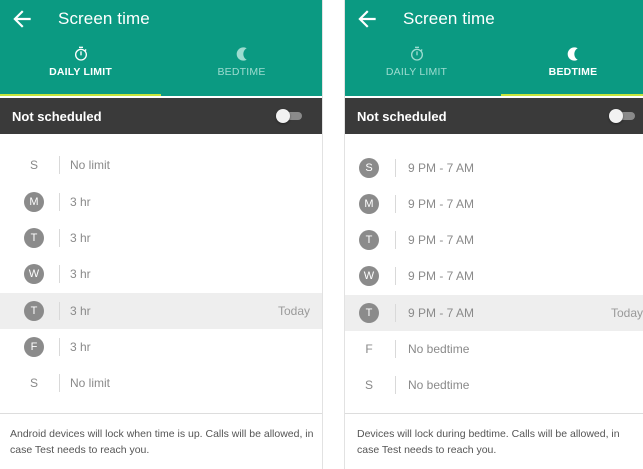 The width and height of the screenshot is (643, 469). Describe the element at coordinates (494, 313) in the screenshot. I see `day-row-today: T 9 PM - 7 AM Today` at that location.